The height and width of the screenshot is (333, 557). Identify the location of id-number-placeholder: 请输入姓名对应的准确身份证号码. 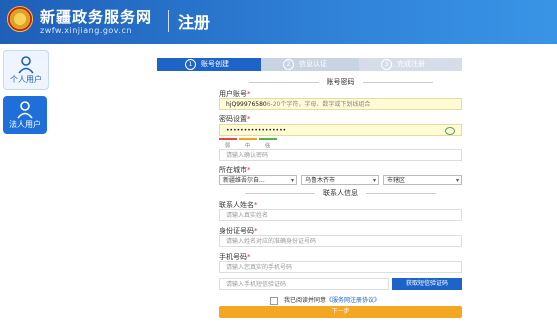
(271, 241).